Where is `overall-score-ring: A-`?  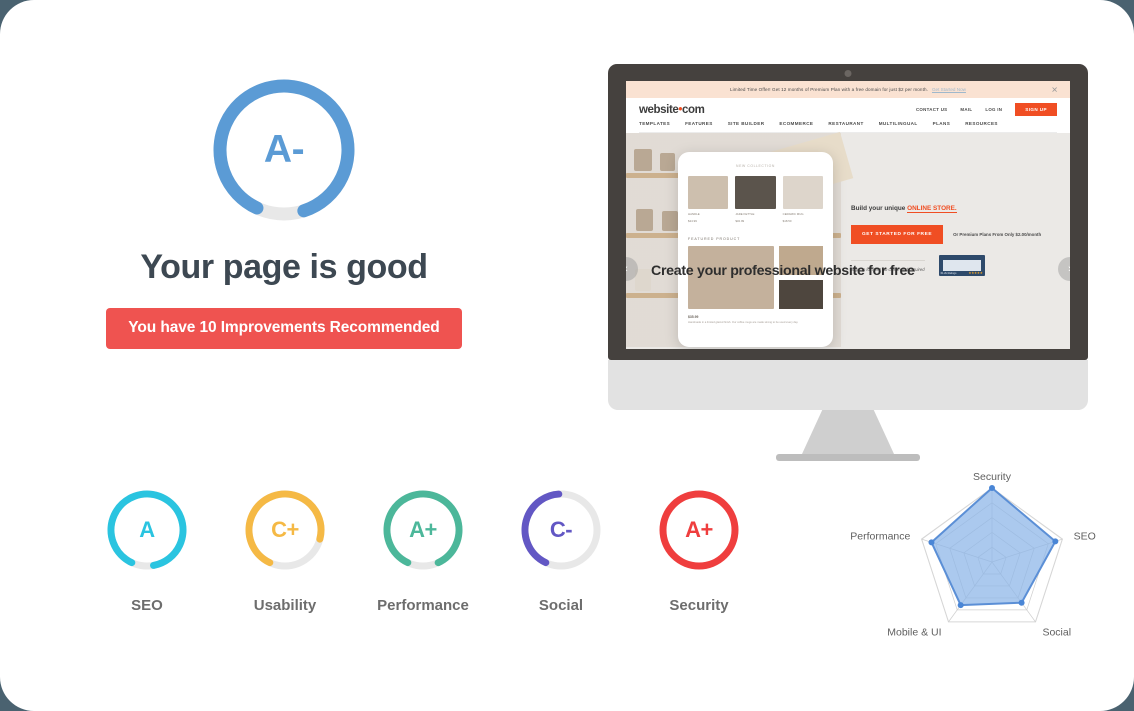 overall-score-ring: A- is located at coordinates (284, 150).